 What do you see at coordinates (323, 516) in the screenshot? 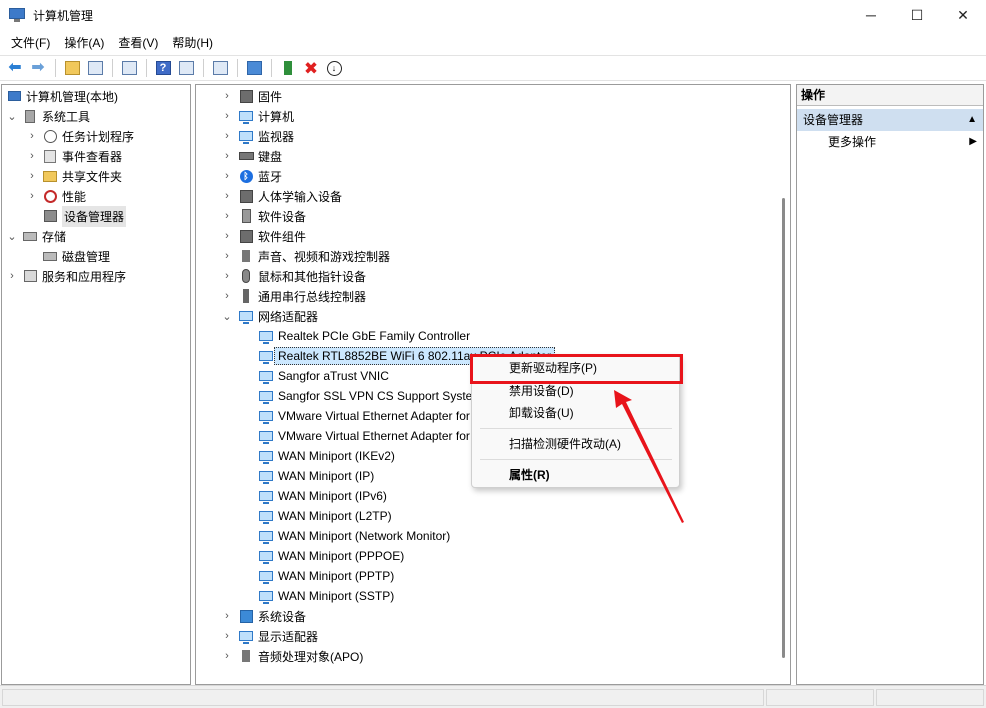
I see `device-item: WAN Miniport (L2TP)` at bounding box center [323, 516].